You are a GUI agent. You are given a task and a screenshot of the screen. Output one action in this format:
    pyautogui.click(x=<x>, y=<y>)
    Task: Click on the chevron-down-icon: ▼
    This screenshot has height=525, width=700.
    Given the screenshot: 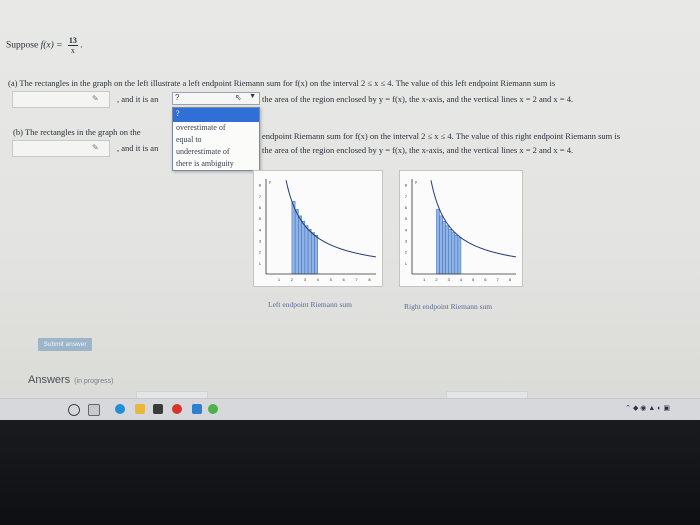 What is the action you would take?
    pyautogui.click(x=252, y=96)
    